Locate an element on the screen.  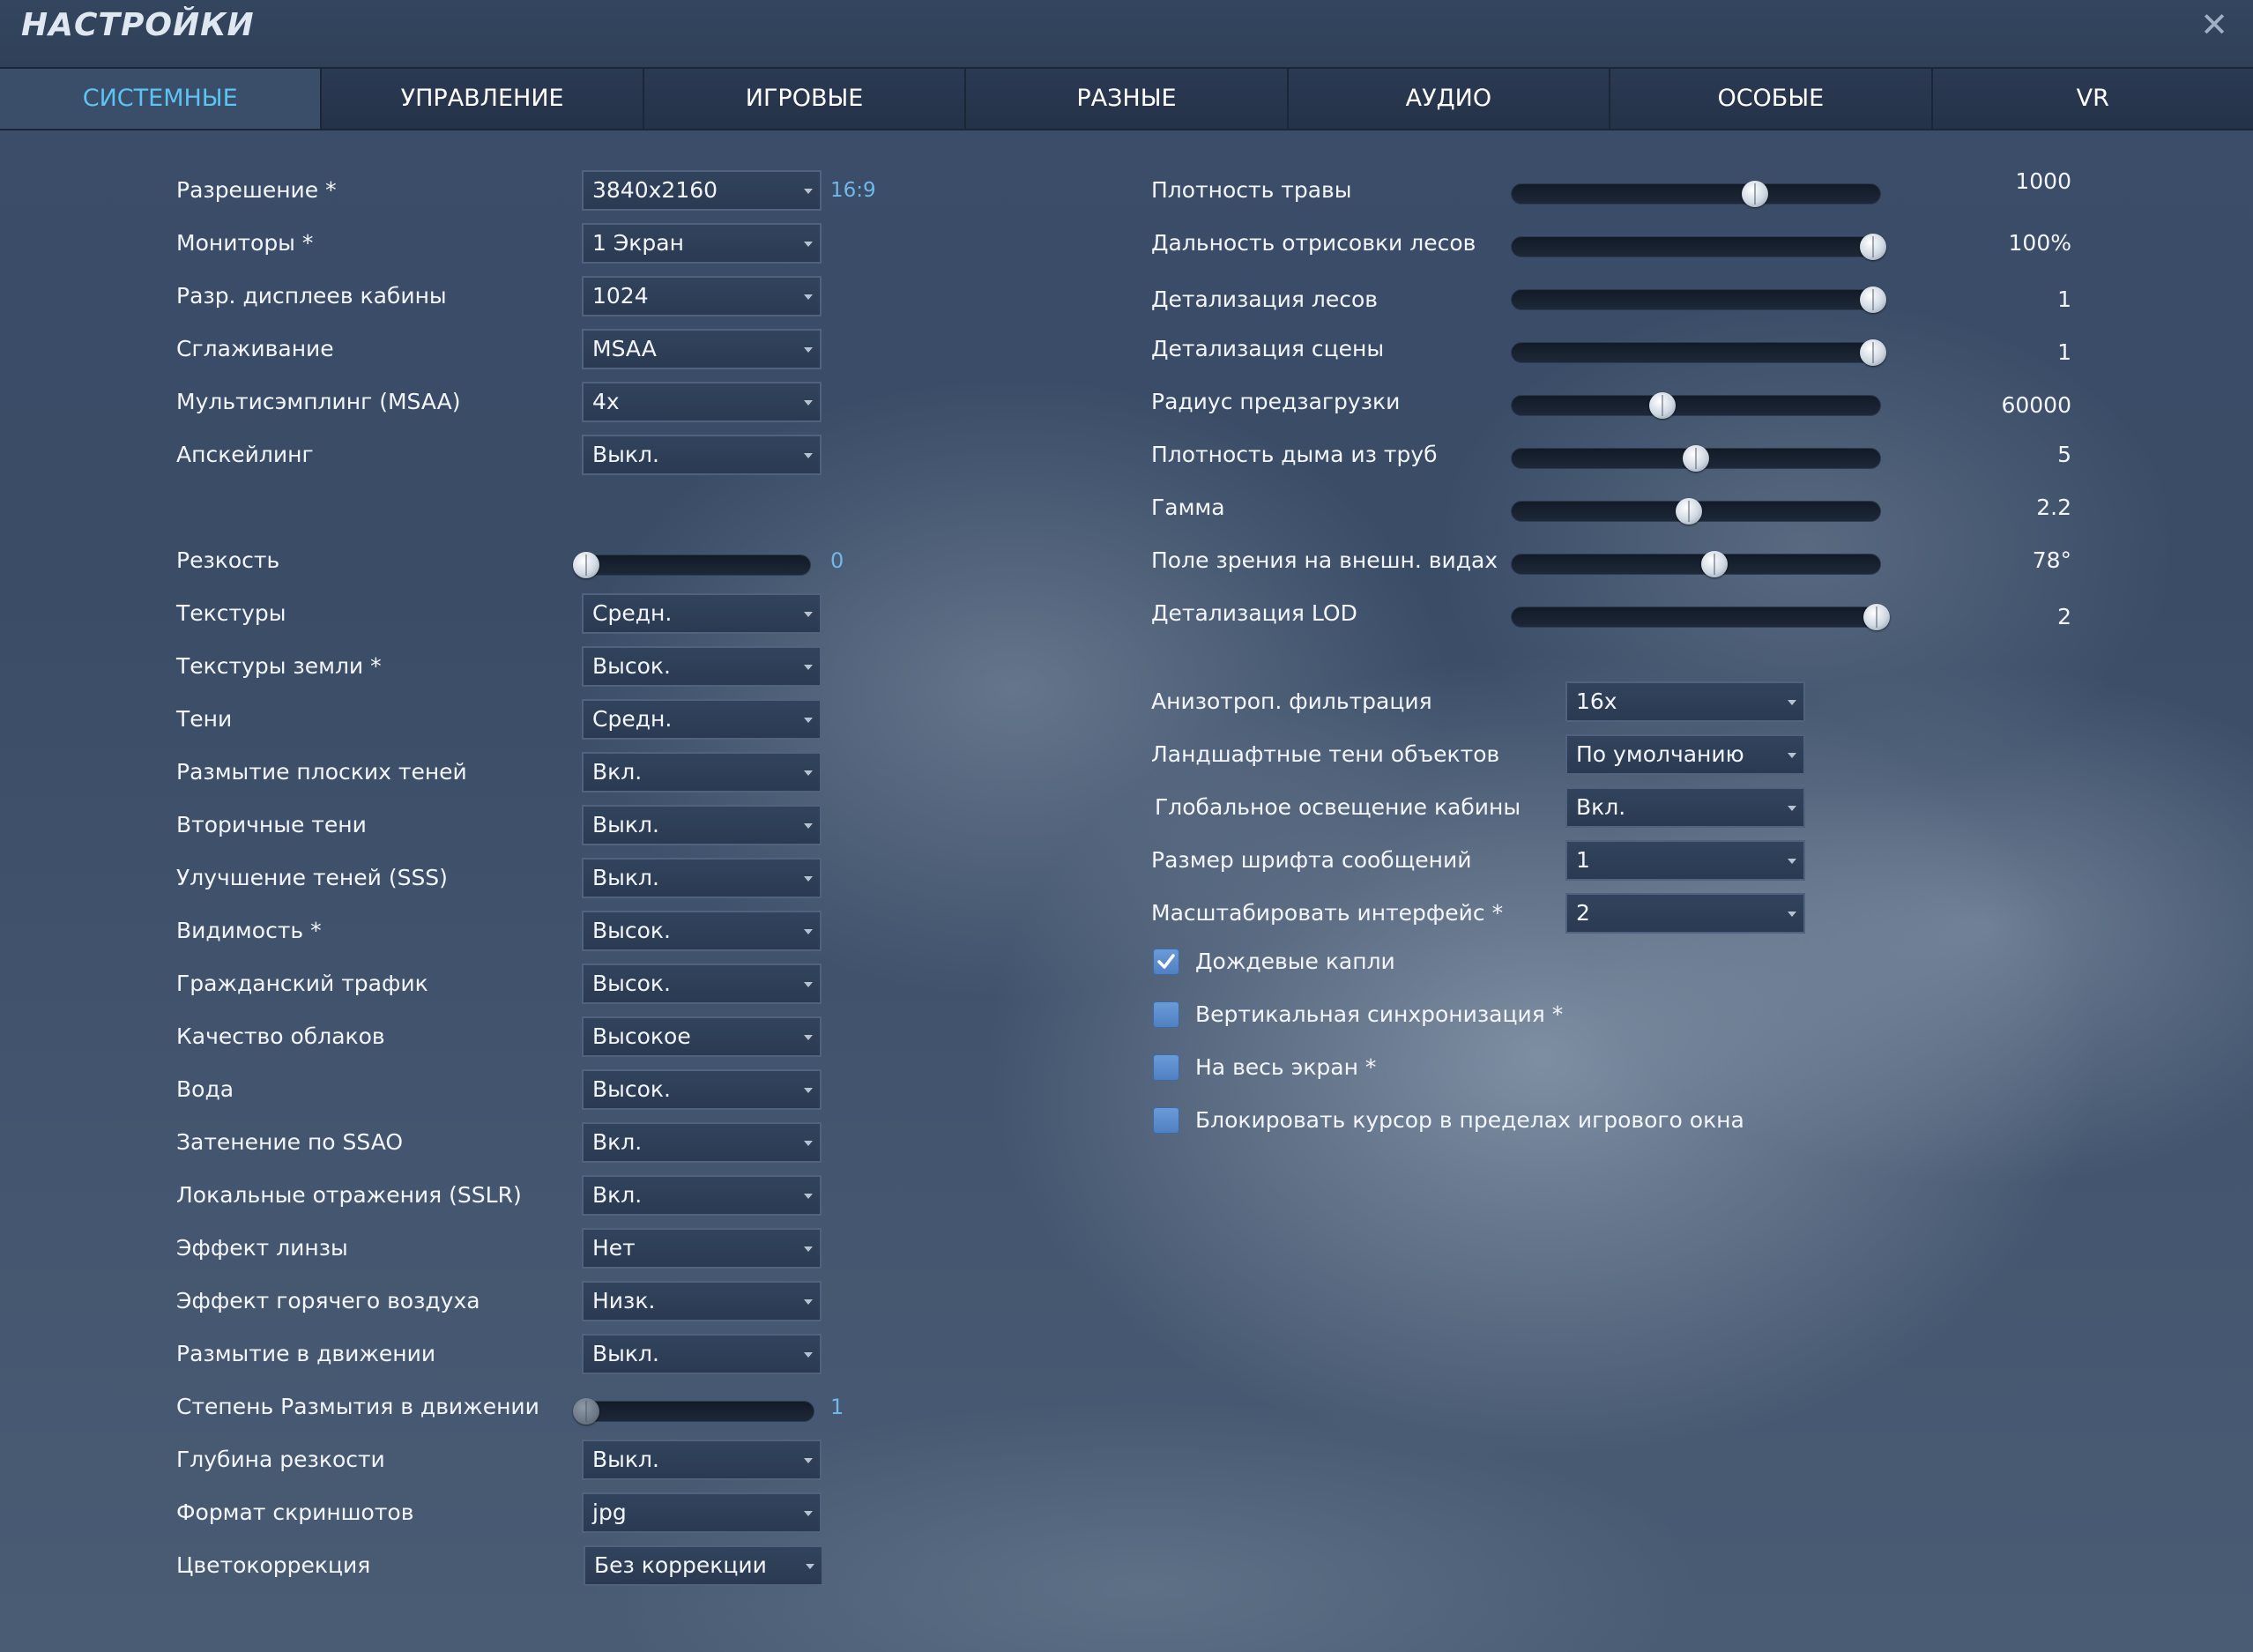
vsync-checkbox is located at coordinates (1166, 1014).